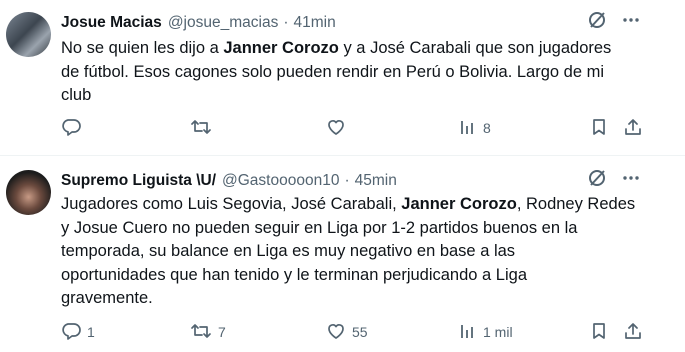  I want to click on views-count: 8, so click(487, 128).